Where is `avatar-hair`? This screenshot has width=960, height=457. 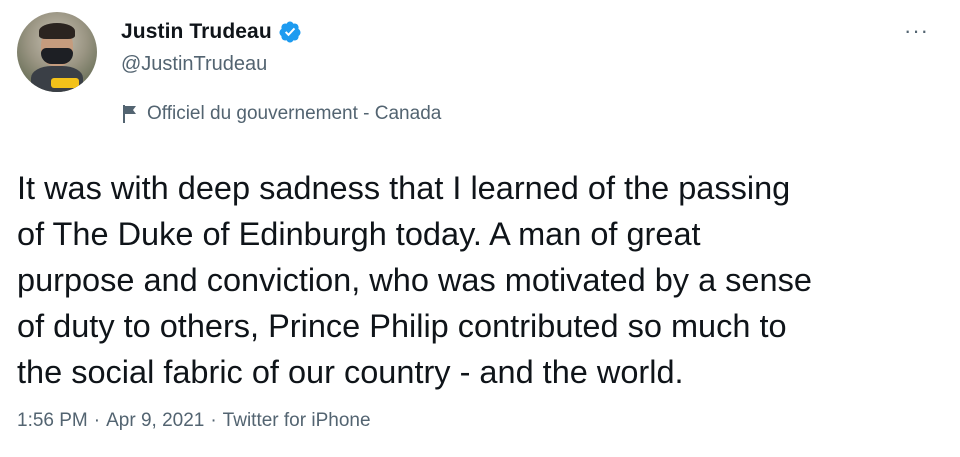
avatar-hair is located at coordinates (57, 31).